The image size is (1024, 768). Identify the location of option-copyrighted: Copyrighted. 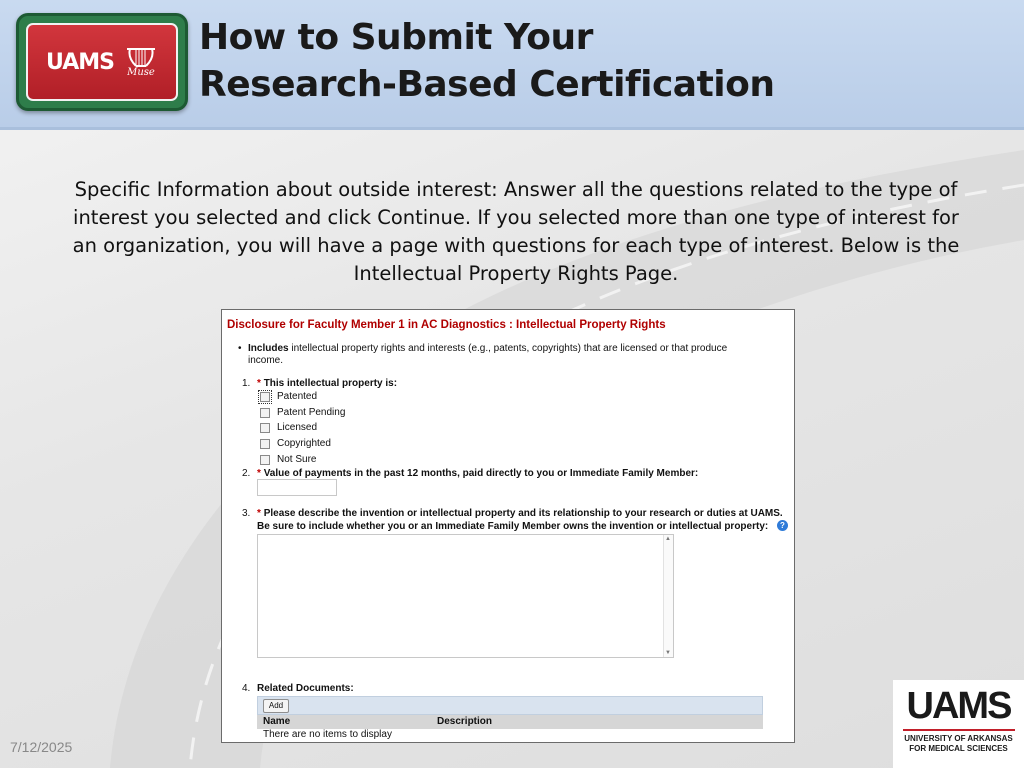
(295, 443).